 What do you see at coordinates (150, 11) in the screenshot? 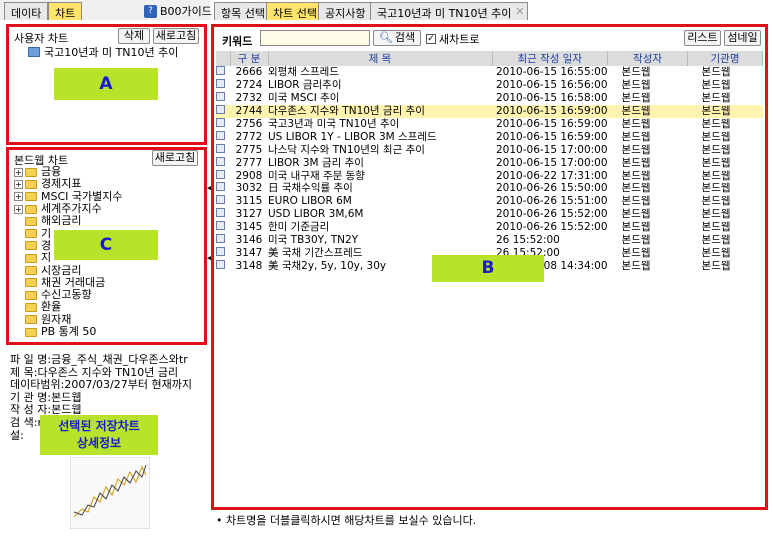
I see `help-icon: ?` at bounding box center [150, 11].